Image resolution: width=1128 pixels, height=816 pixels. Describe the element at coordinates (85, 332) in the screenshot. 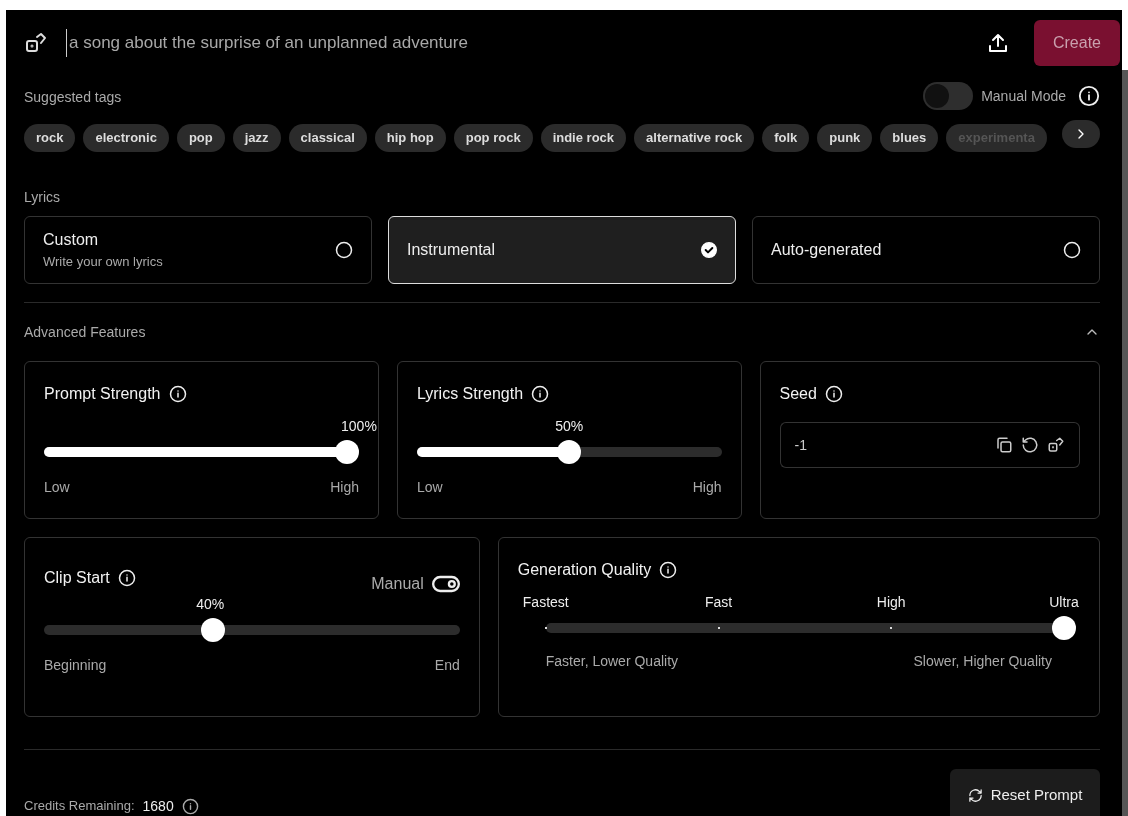

I see `section-label: Advanced Features` at that location.